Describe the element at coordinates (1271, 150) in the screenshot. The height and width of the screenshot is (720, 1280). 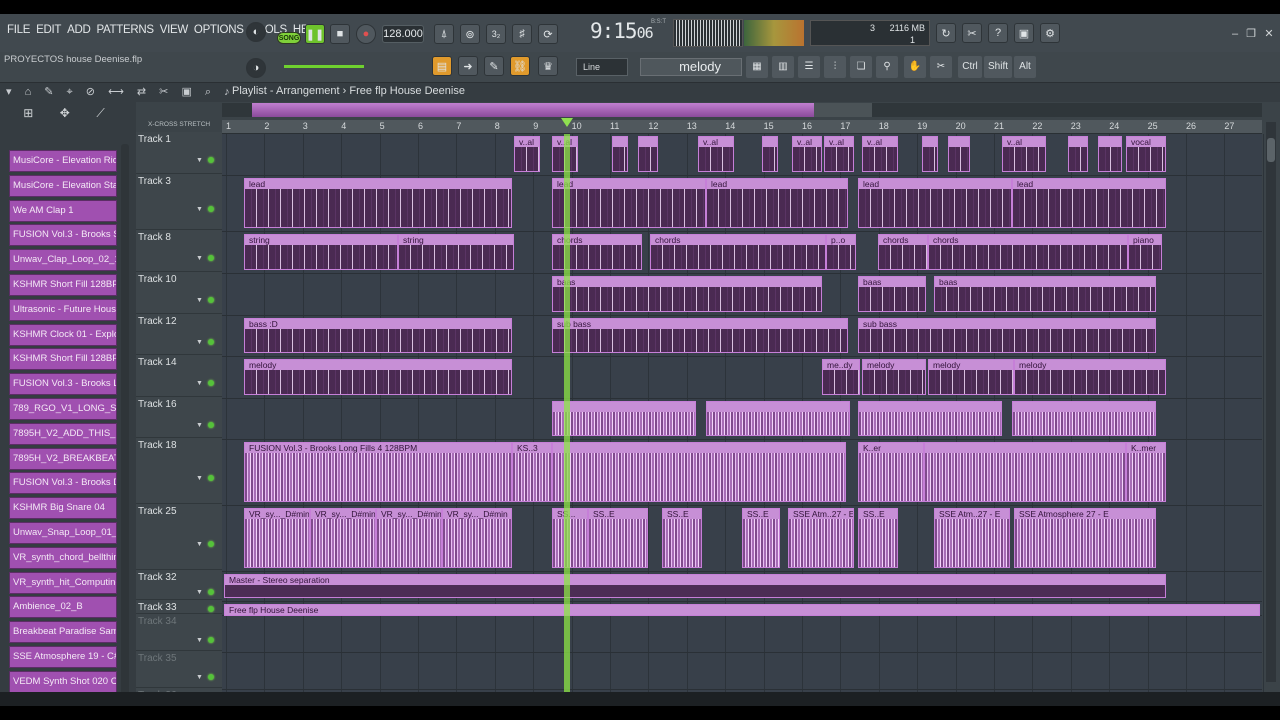
I see `vertical-scroll-thumb` at that location.